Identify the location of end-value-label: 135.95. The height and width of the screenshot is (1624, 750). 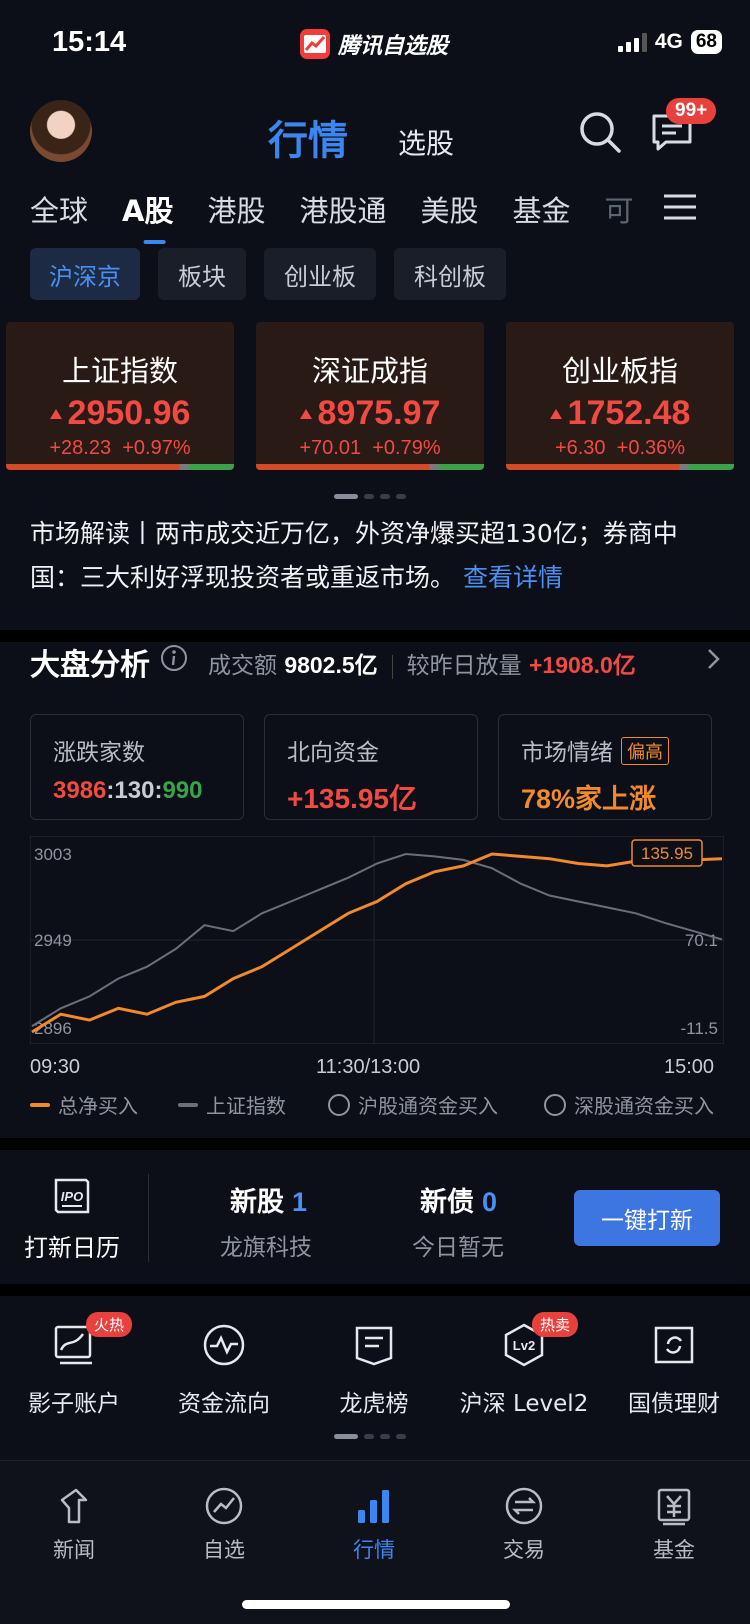
(667, 853).